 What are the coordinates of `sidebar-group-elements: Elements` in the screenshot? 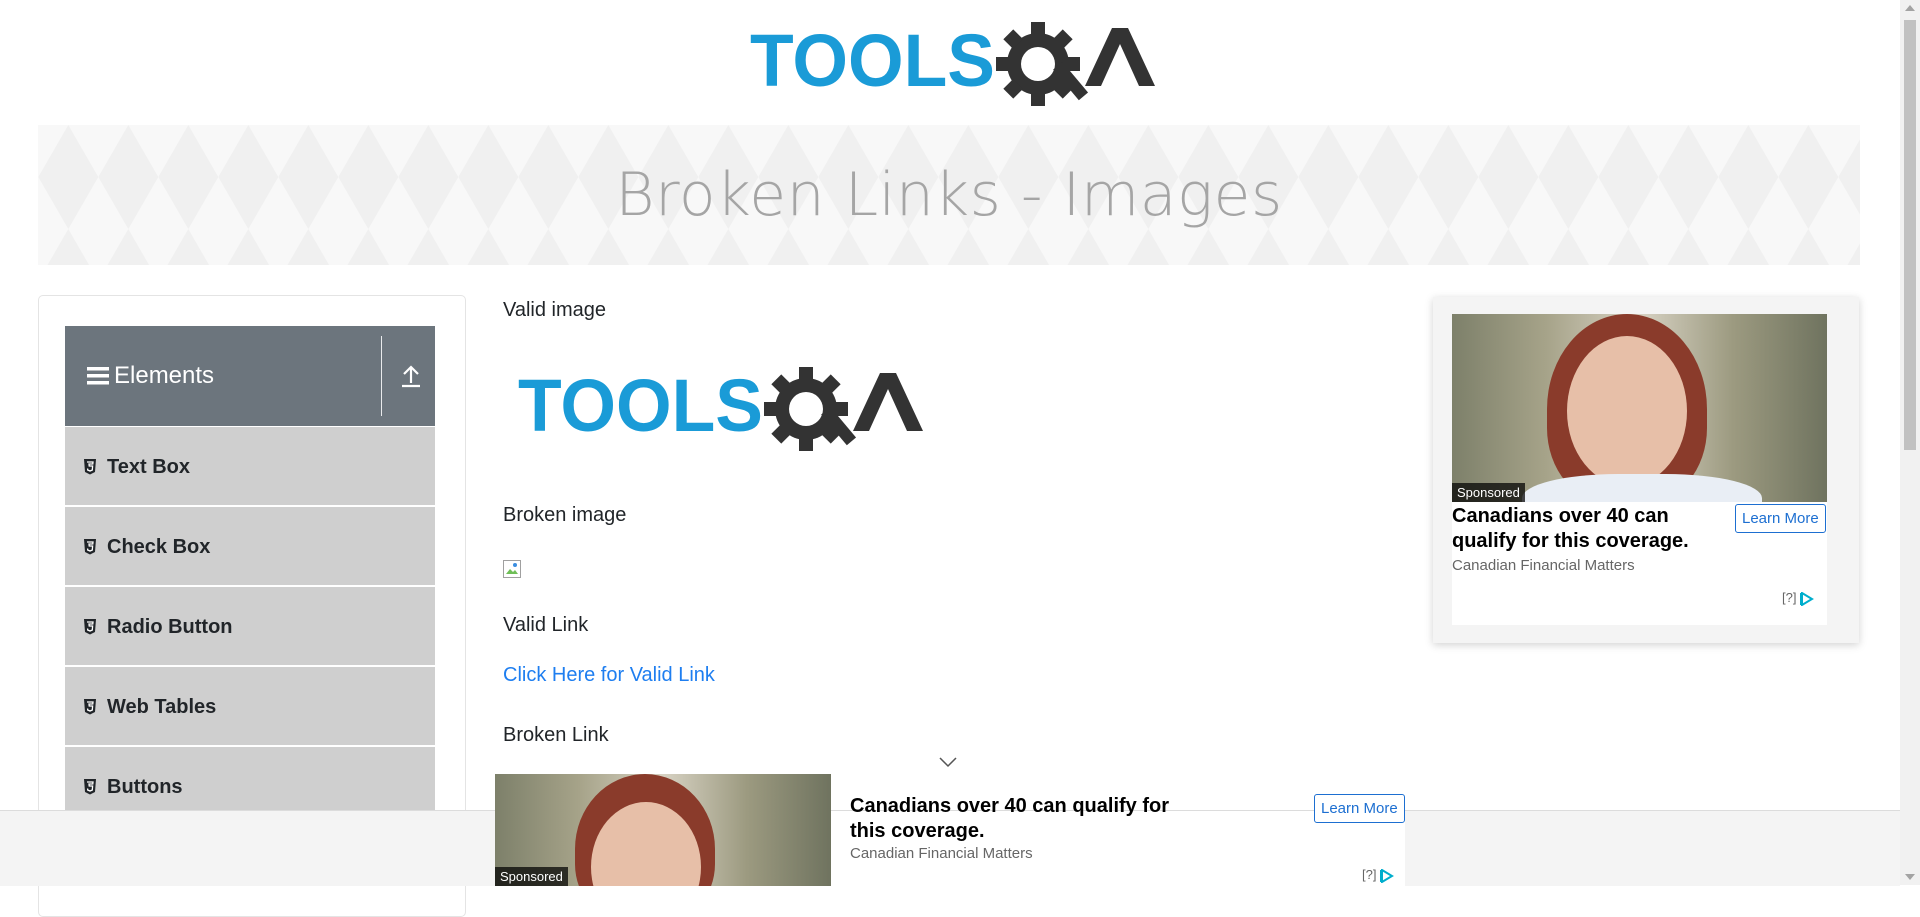 It's located at (250, 376).